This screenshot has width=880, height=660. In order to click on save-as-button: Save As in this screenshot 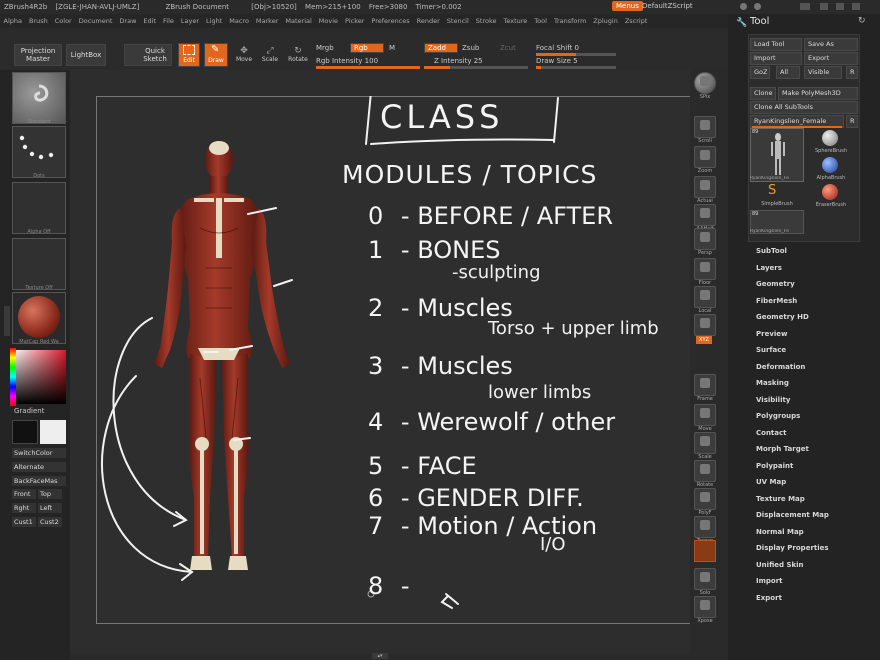, I will do `click(831, 44)`.